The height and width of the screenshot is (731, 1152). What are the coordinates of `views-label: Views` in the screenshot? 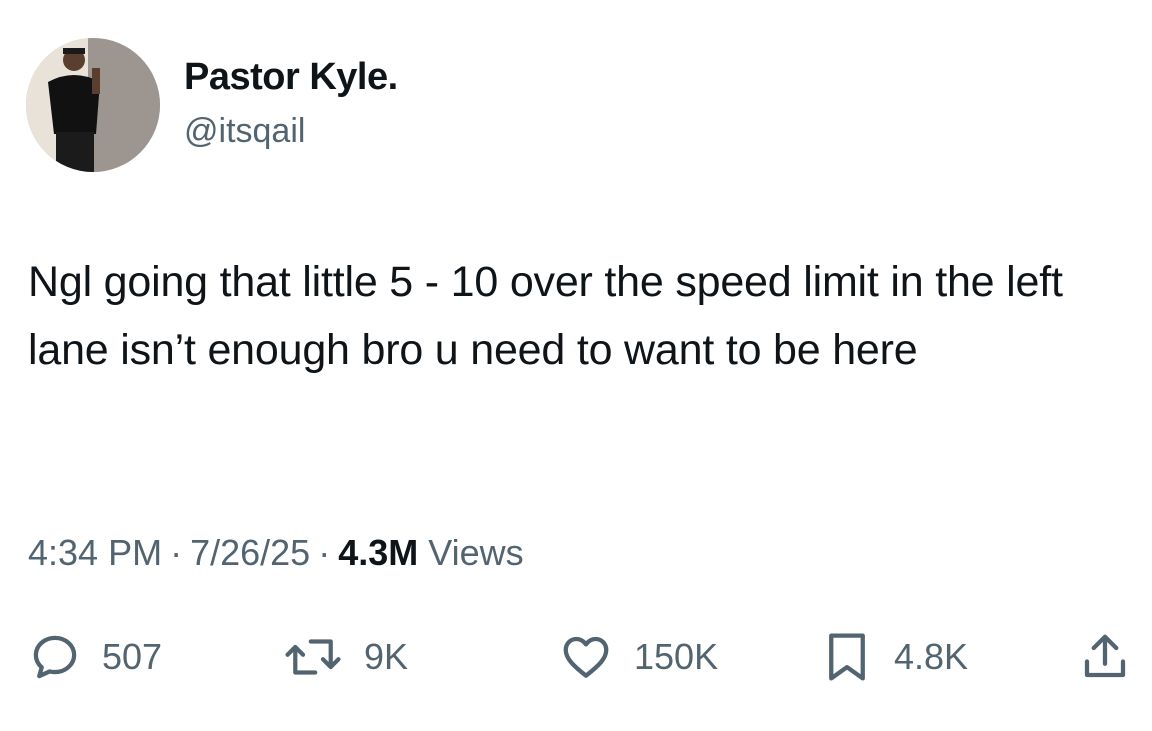 It's located at (476, 552).